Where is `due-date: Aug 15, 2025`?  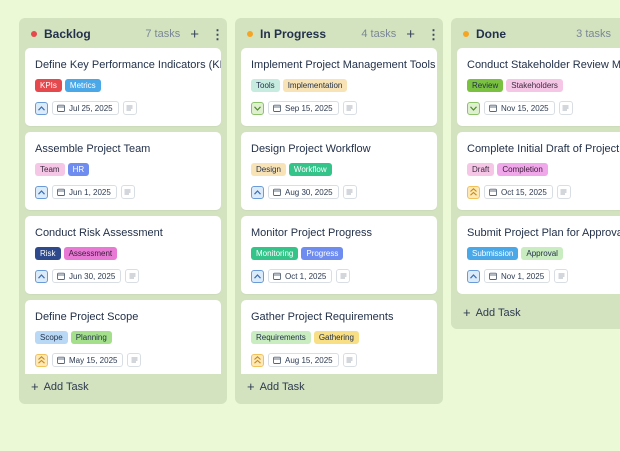
due-date: Aug 15, 2025 is located at coordinates (303, 360).